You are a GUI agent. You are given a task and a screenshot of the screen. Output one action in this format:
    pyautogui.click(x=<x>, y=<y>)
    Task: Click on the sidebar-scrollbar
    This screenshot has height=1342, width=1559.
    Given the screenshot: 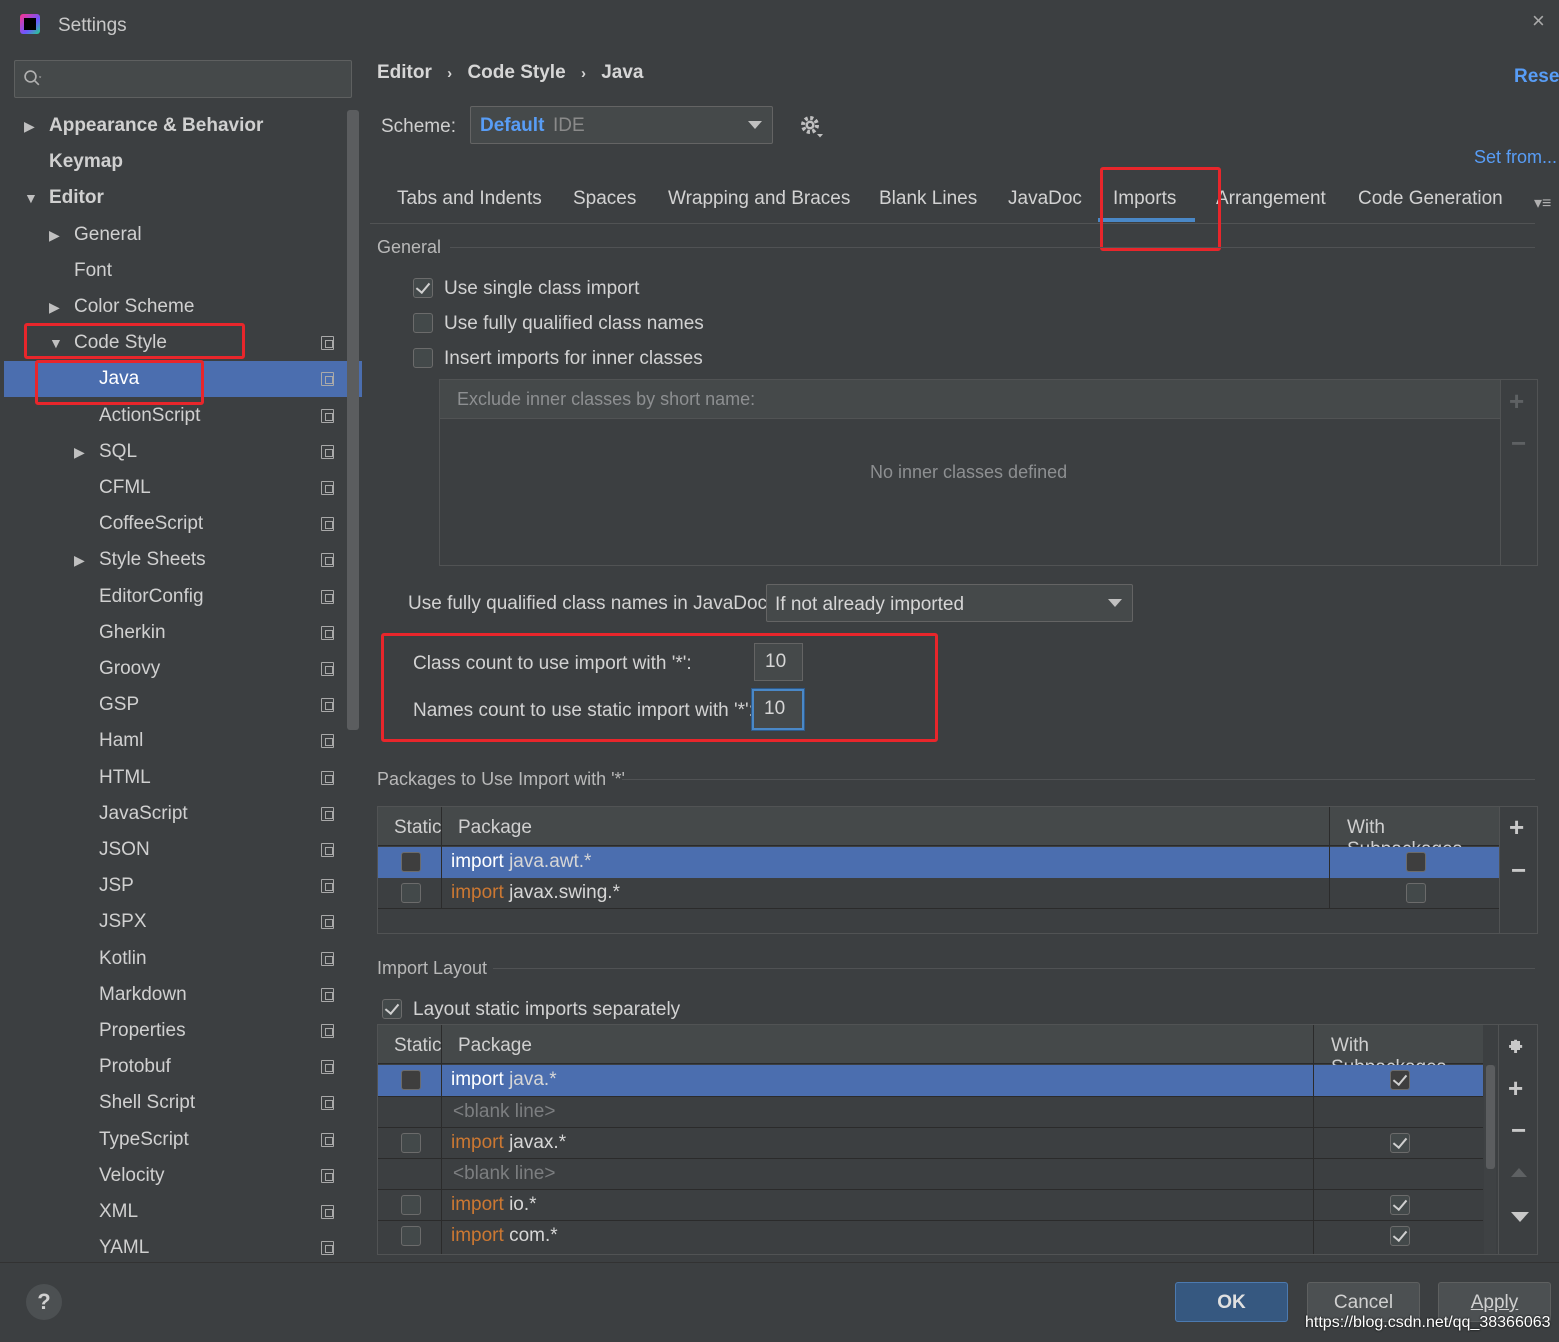 What is the action you would take?
    pyautogui.click(x=353, y=420)
    